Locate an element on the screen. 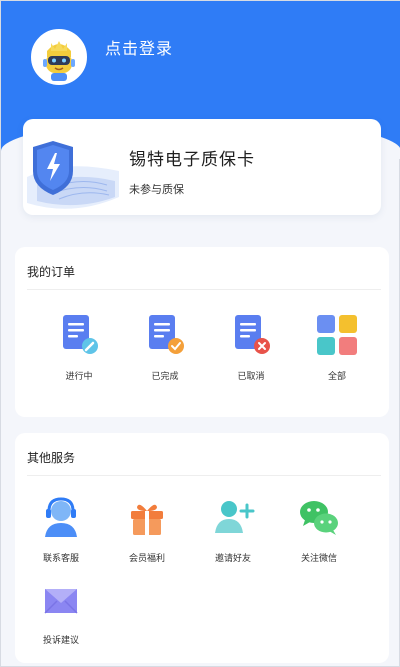  doc-wrench-icon is located at coordinates (80, 334).